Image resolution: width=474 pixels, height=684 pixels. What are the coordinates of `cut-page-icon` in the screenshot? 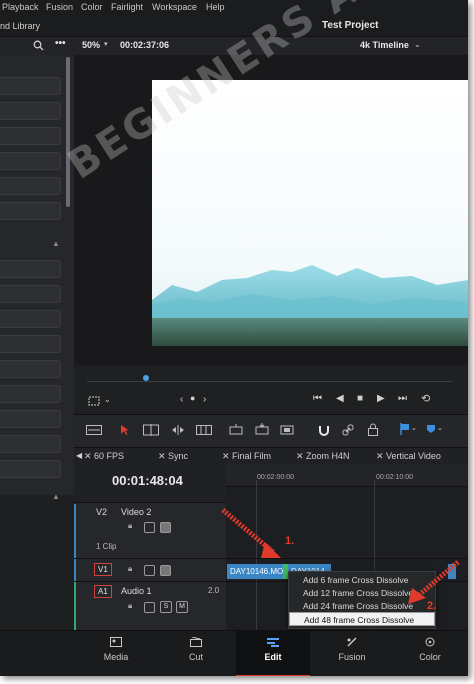 It's located at (196, 642).